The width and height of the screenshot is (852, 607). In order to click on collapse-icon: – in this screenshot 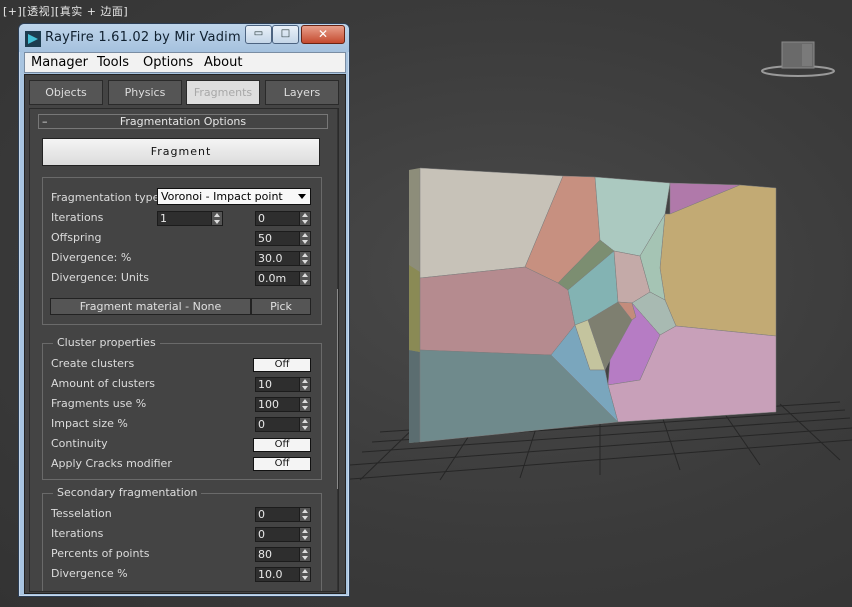, I will do `click(45, 121)`.